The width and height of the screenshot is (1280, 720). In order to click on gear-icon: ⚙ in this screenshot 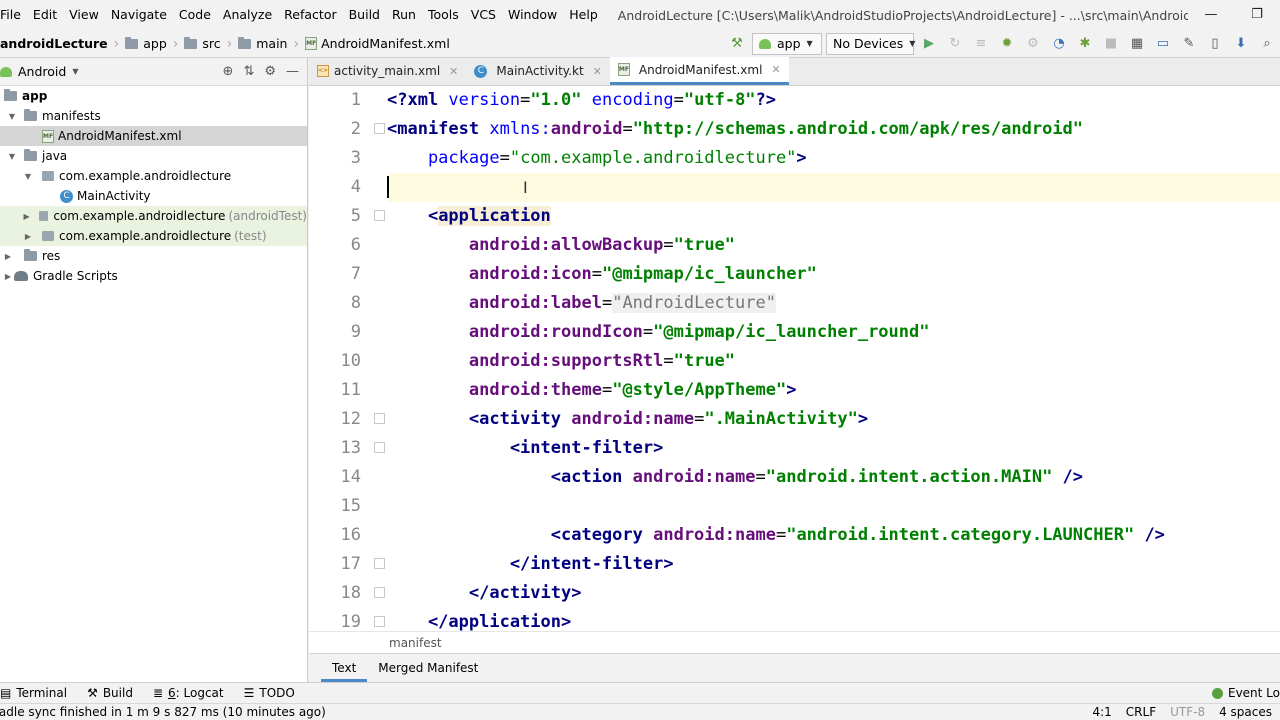, I will do `click(270, 71)`.